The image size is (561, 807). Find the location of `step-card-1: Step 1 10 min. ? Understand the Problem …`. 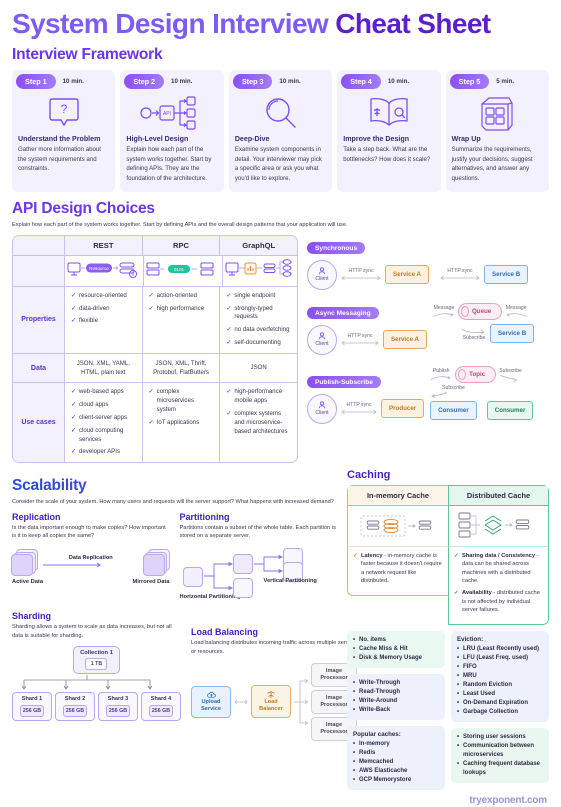

step-card-1: Step 1 10 min. ? Understand the Problem … is located at coordinates (64, 131).